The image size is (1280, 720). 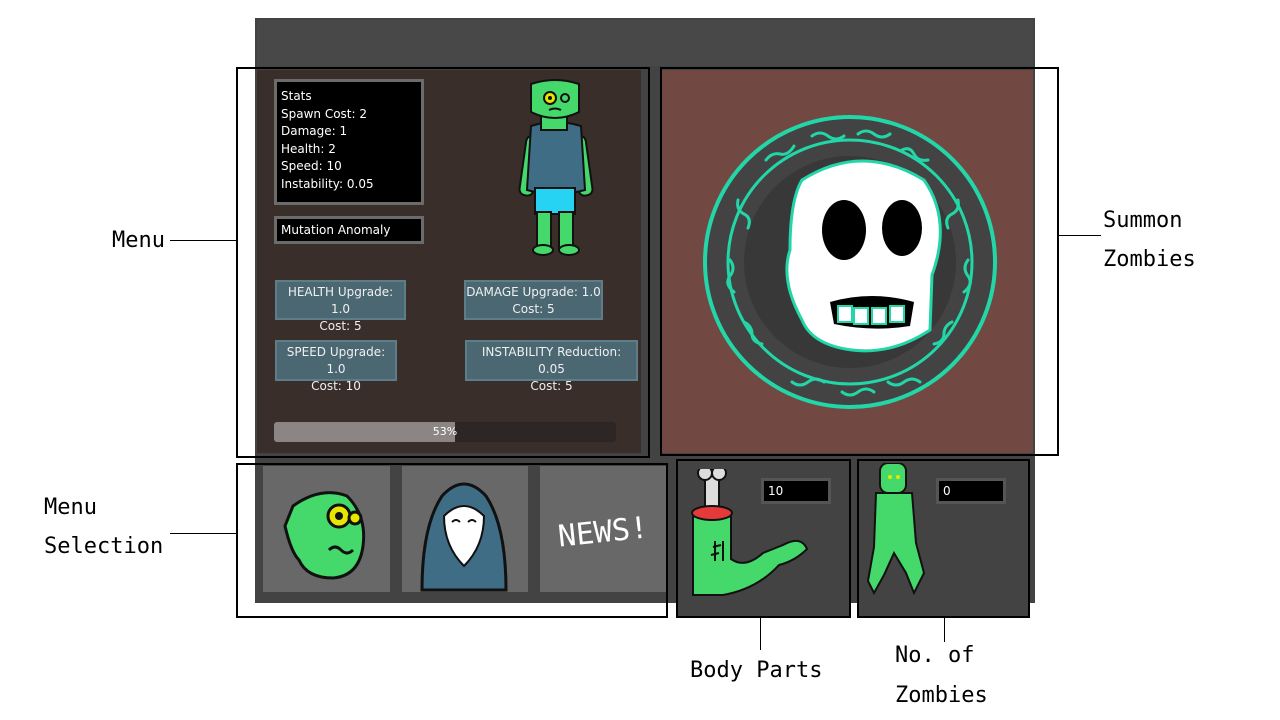 I want to click on body-parts-annotation-label: Body Parts, so click(x=756, y=670).